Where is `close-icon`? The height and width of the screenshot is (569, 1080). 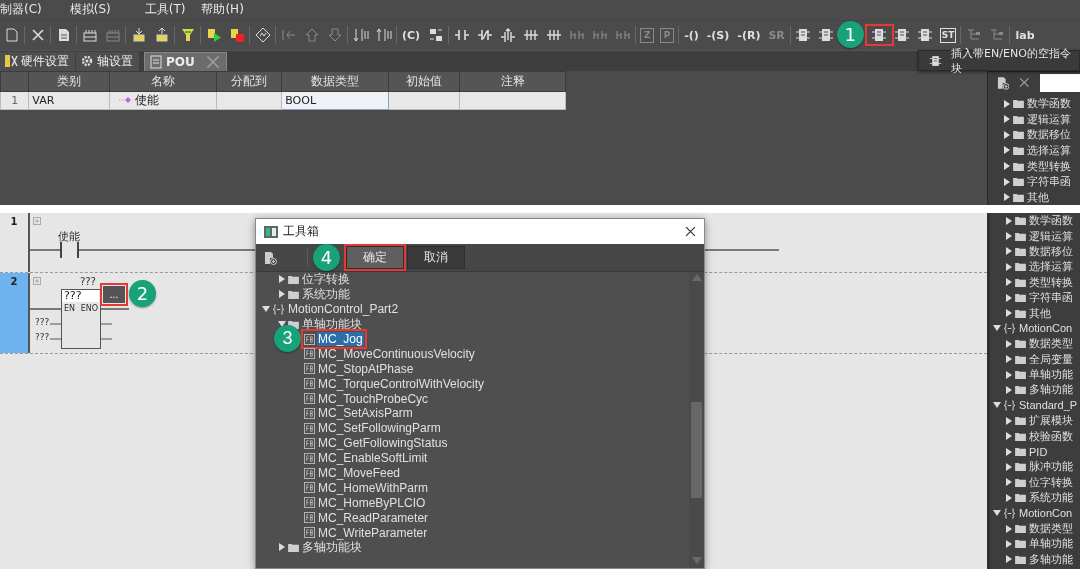 close-icon is located at coordinates (690, 231).